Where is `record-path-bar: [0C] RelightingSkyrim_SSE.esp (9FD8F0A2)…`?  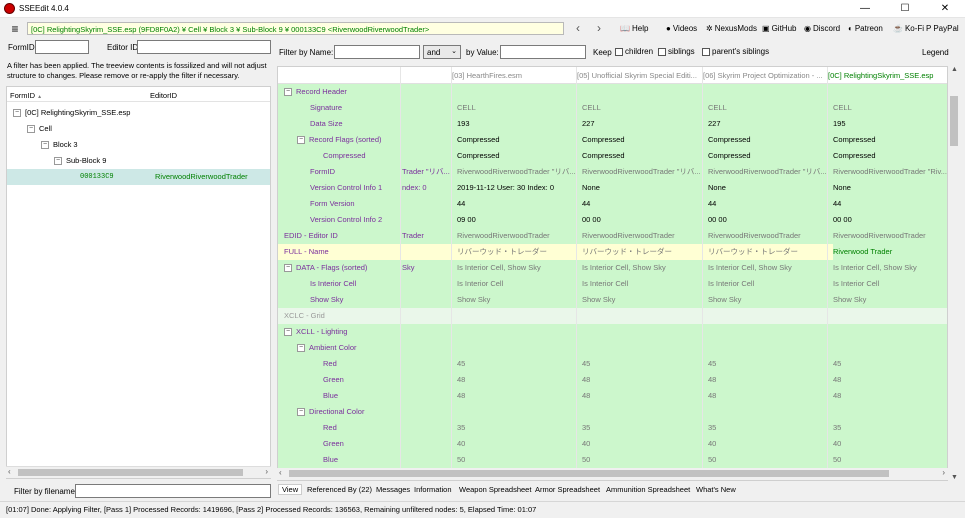 record-path-bar: [0C] RelightingSkyrim_SSE.esp (9FD8F0A2)… is located at coordinates (295, 28).